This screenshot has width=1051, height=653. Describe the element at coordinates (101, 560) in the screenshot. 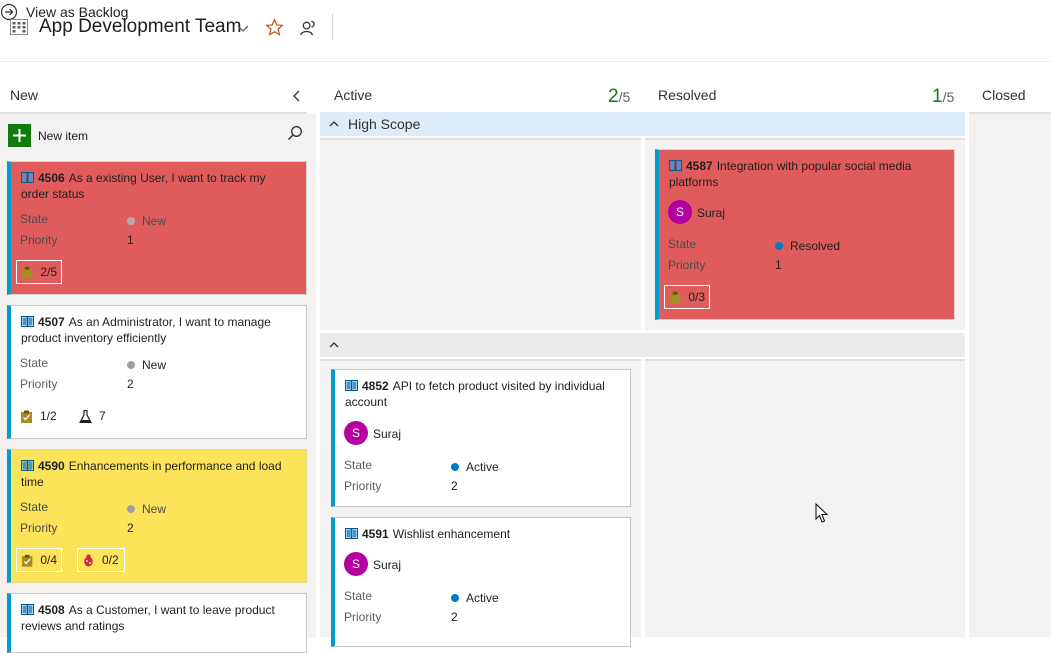

I see `bugs-badge: 0/2` at that location.